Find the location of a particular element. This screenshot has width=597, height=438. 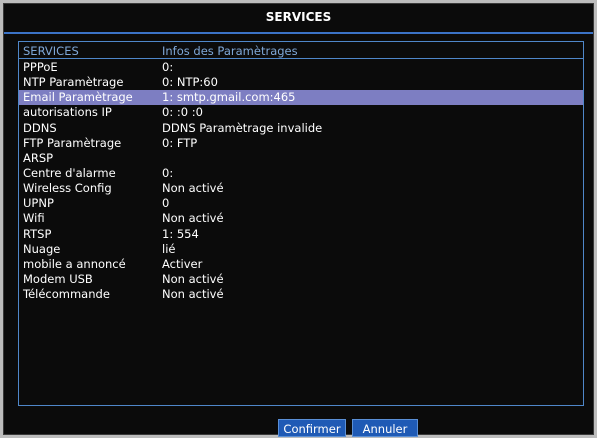

row-service-value: 0: NTP:60 is located at coordinates (190, 82).